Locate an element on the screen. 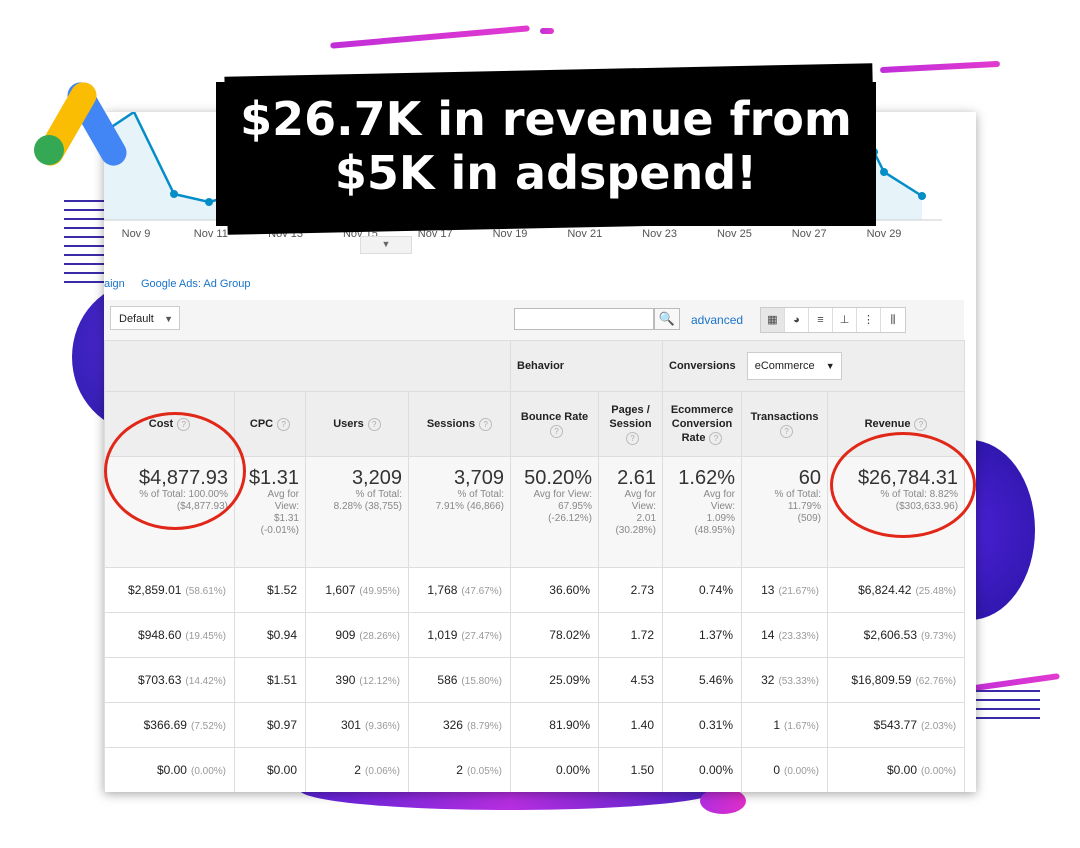  total-sessions: 3,709% of Total: 7.91% (46,866) is located at coordinates (459, 512).